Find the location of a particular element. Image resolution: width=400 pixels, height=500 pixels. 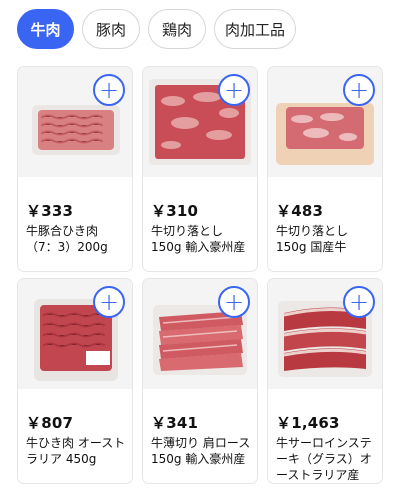

product-card: + ￥807 牛ひき肉 オーストラリア 450g is located at coordinates (75, 381).